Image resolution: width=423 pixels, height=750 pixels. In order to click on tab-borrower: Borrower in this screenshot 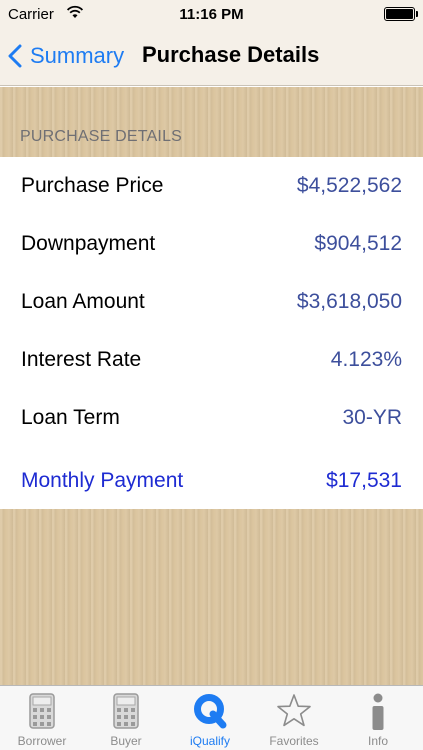, I will do `click(42, 718)`.